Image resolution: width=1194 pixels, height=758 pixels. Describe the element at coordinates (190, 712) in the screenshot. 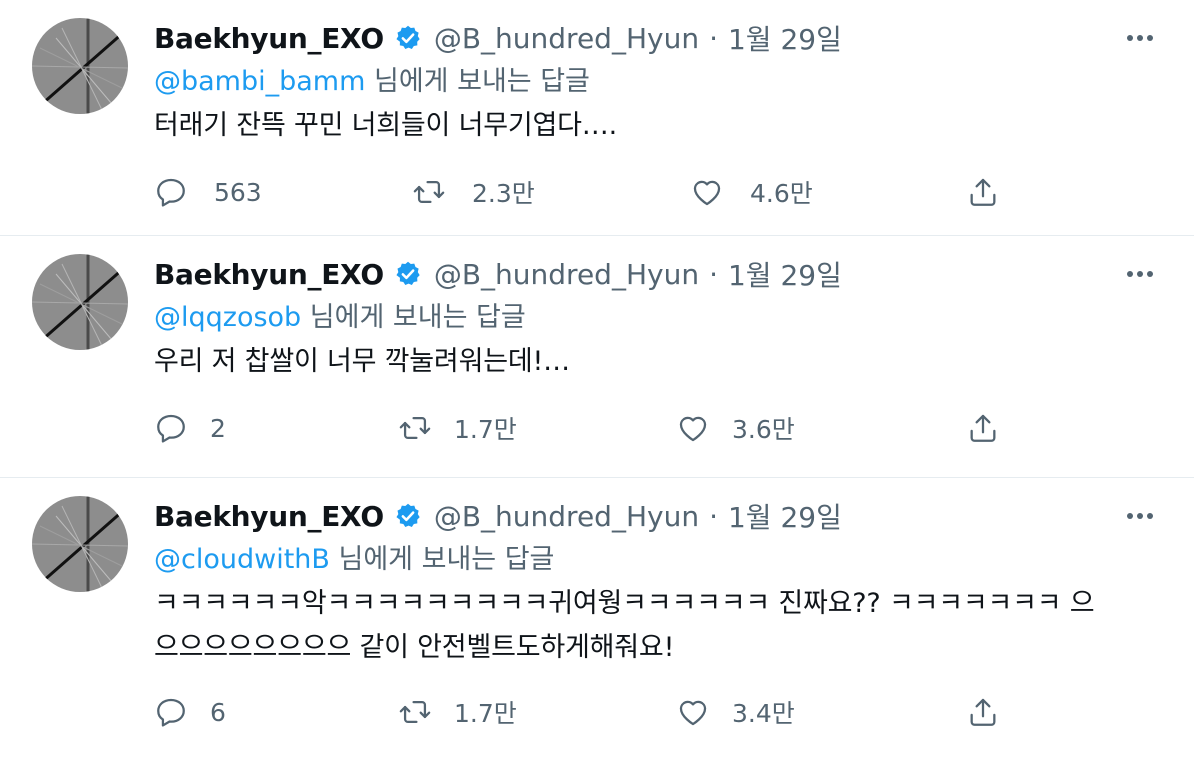

I see `reply-button: 6` at that location.